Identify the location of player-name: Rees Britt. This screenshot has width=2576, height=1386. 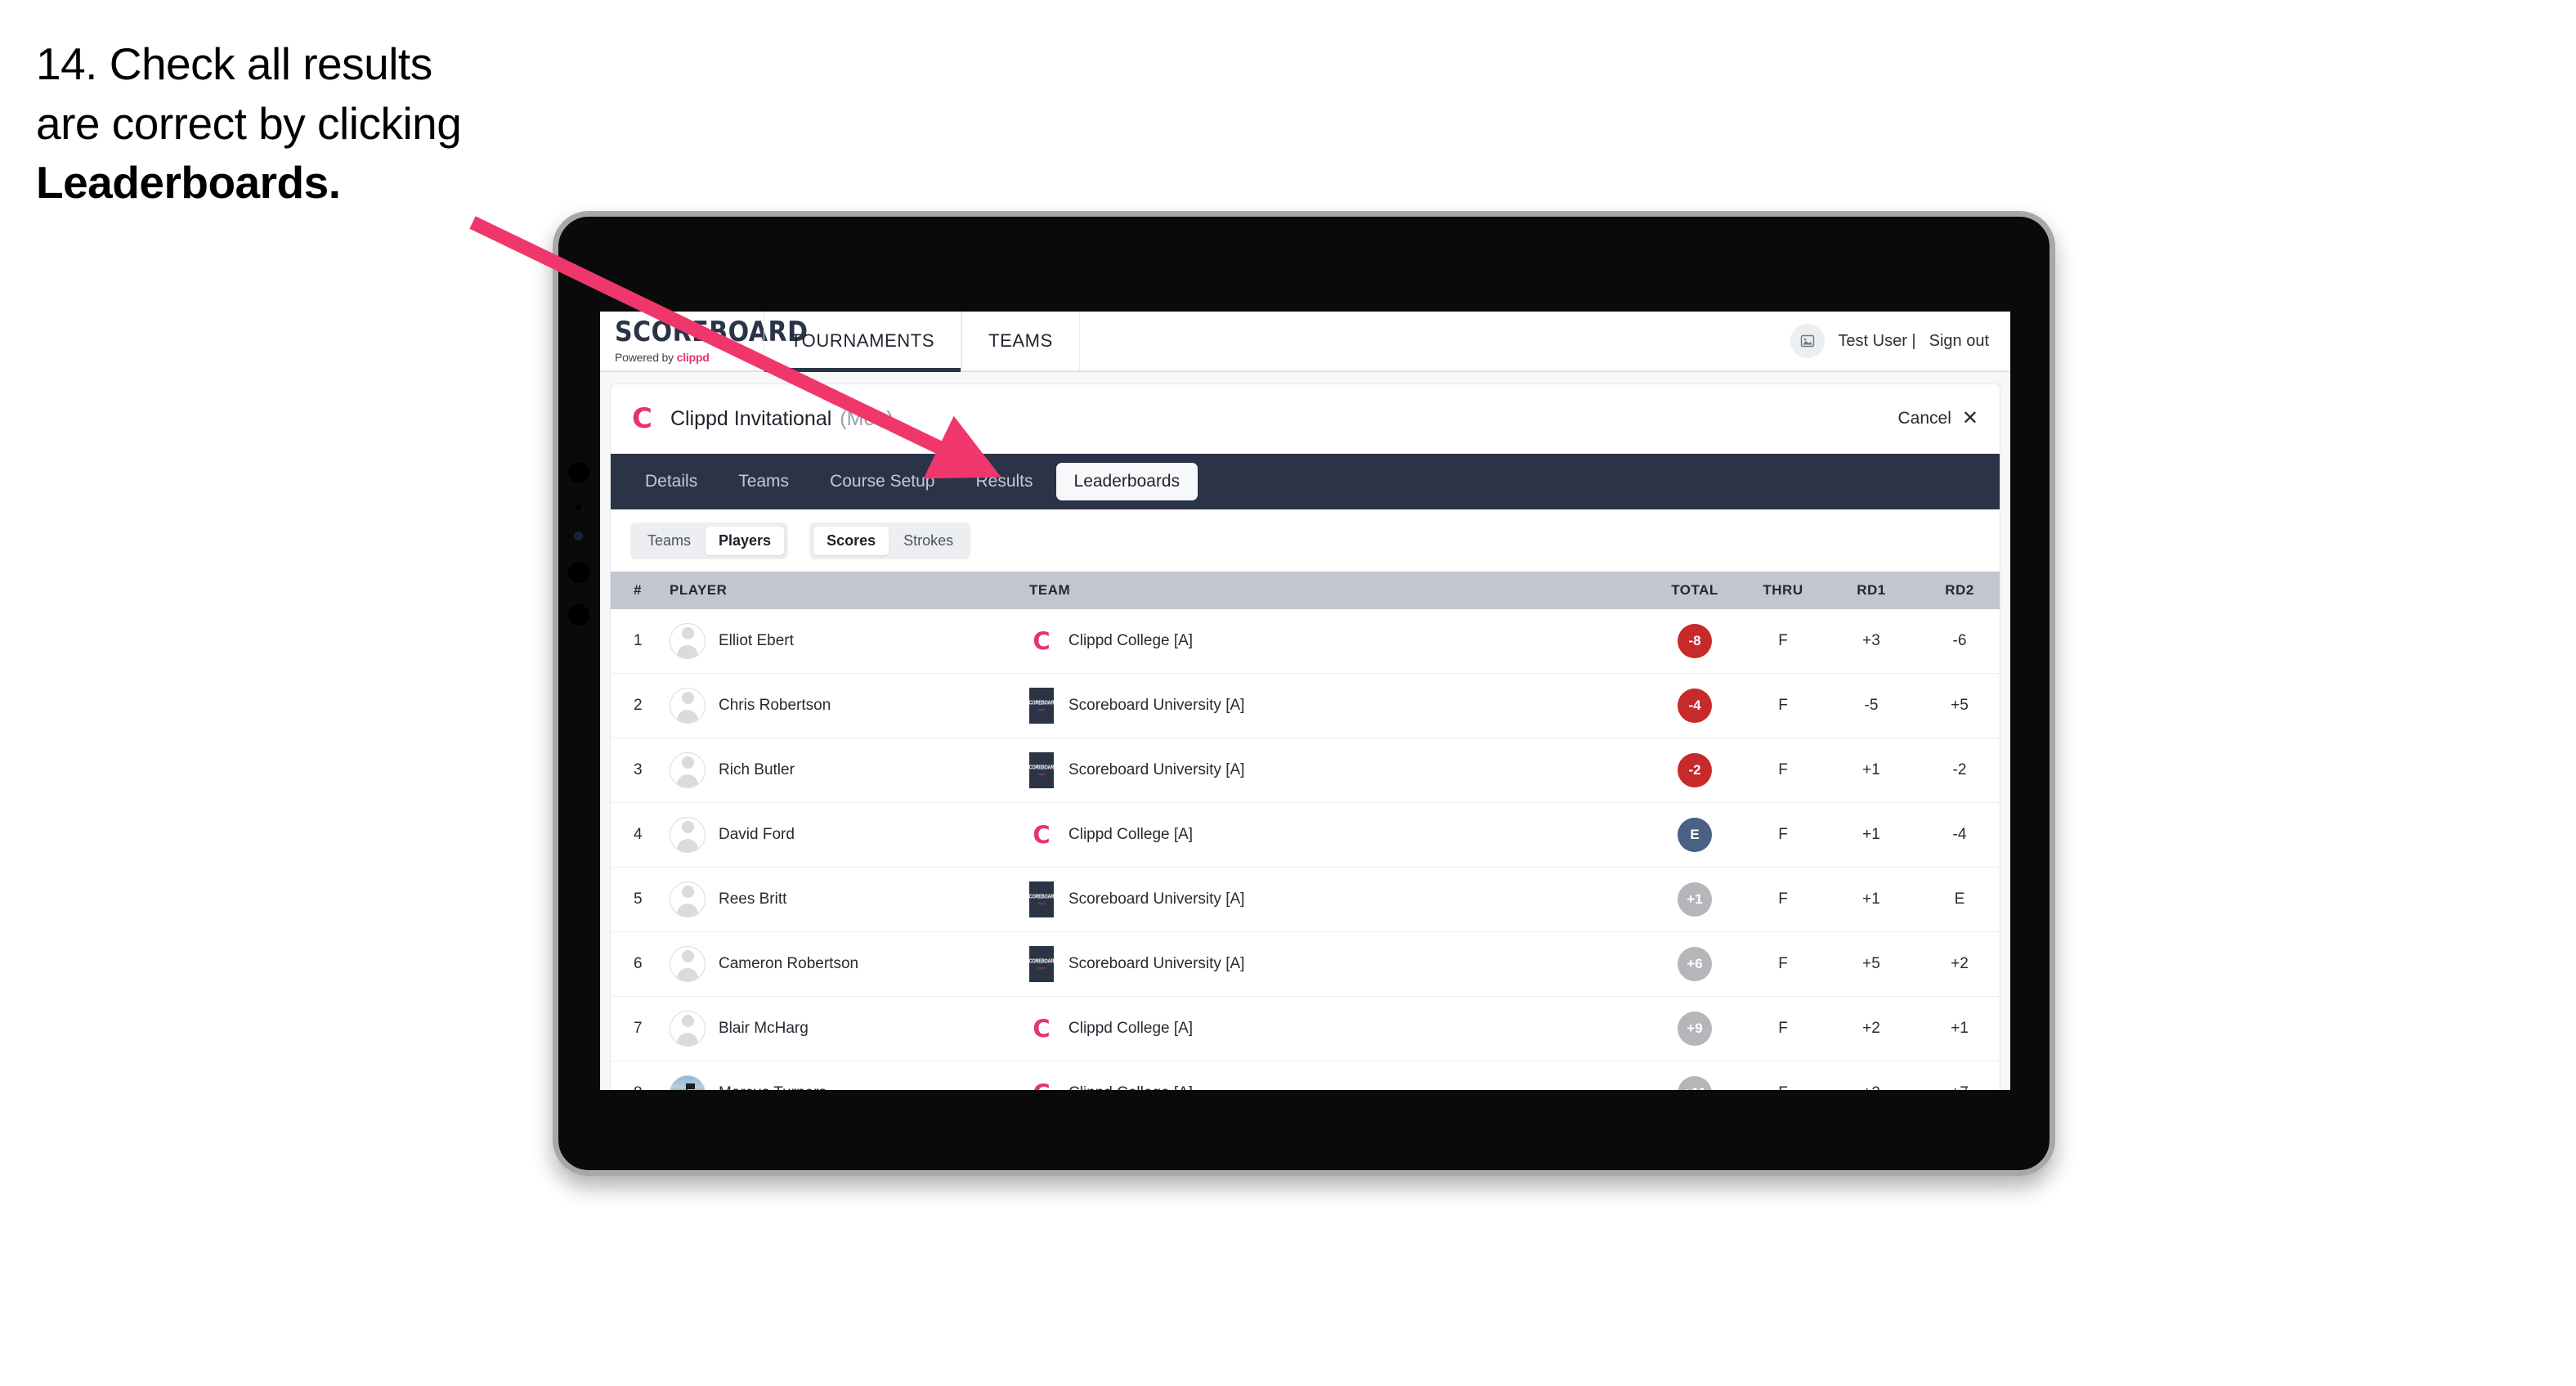
(753, 899).